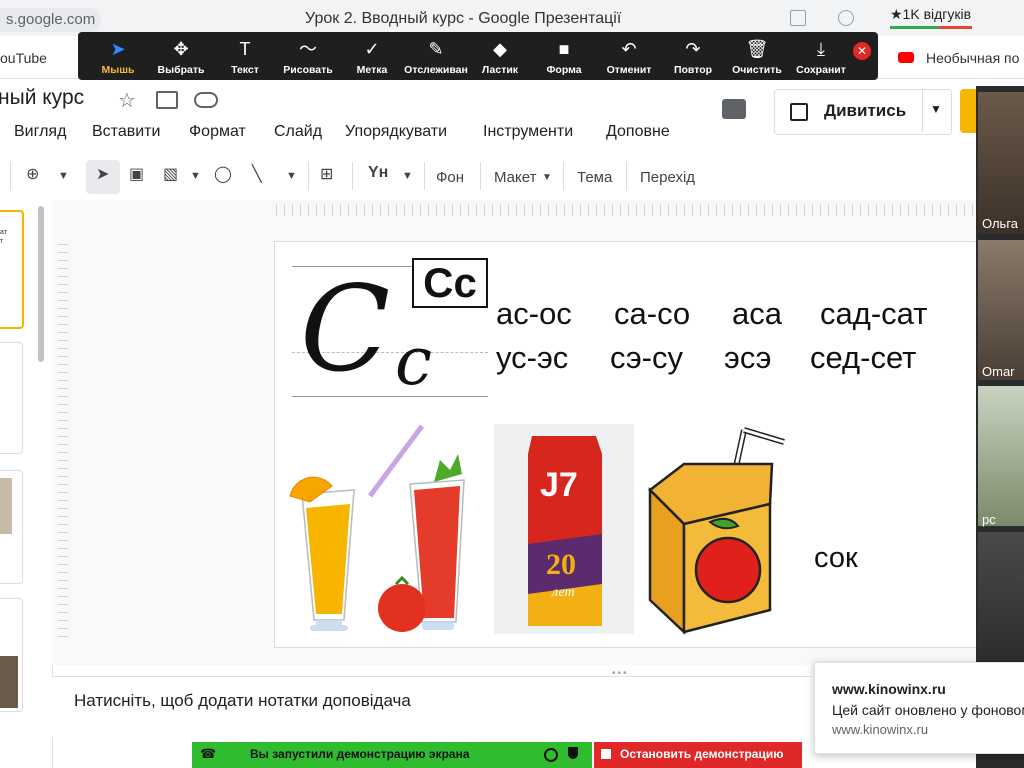  What do you see at coordinates (127, 100) in the screenshot?
I see `star-icon: ☆` at bounding box center [127, 100].